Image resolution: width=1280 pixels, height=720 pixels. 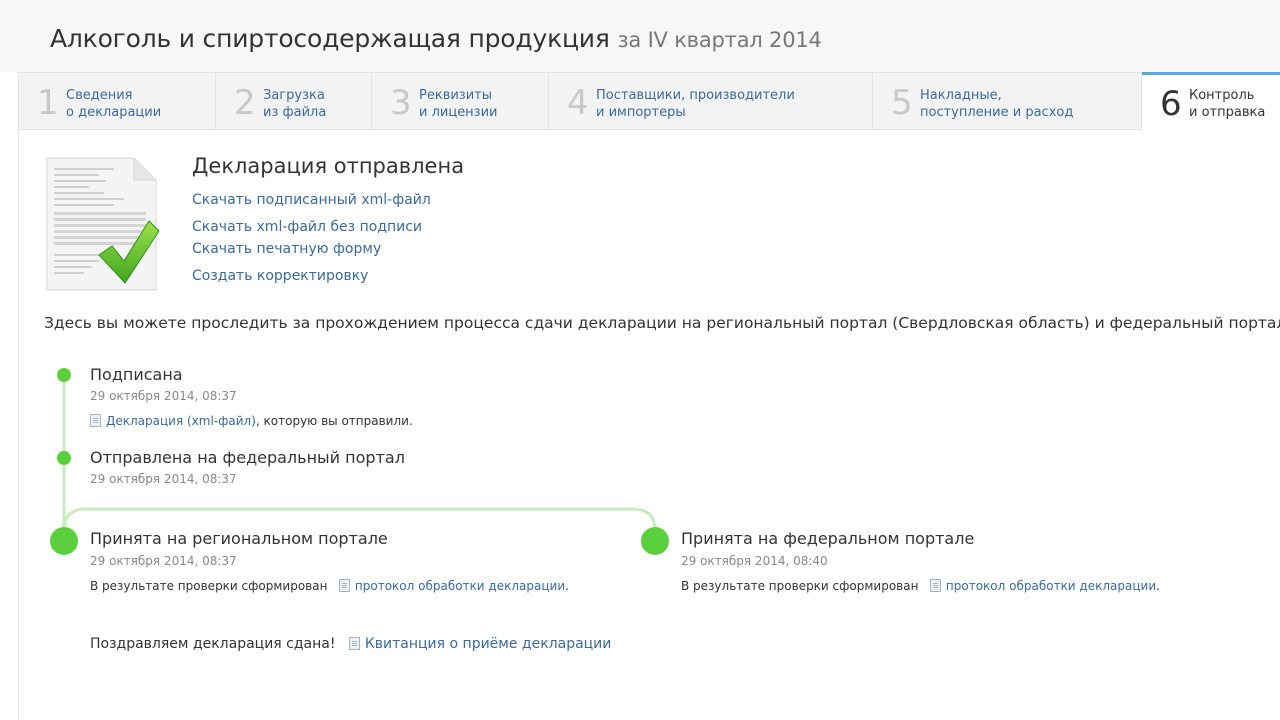 What do you see at coordinates (239, 538) in the screenshot?
I see `event-accepted-regional-title: Принята на региональном портале` at bounding box center [239, 538].